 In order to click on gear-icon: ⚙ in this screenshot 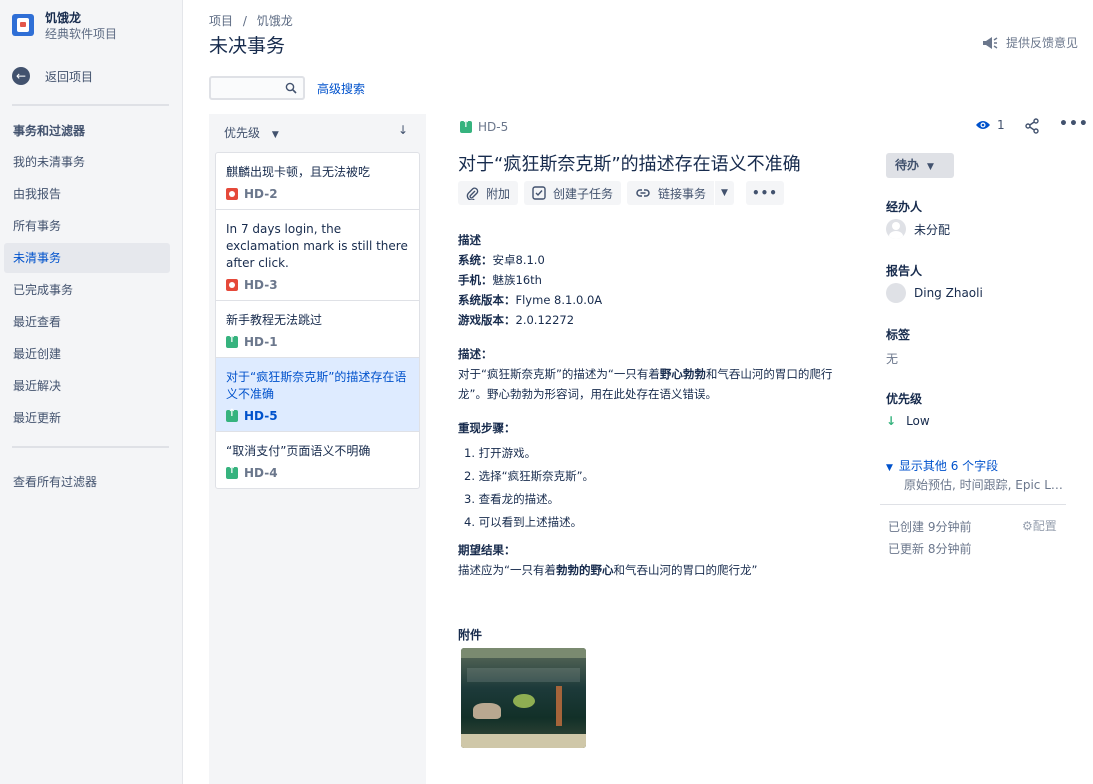, I will do `click(1027, 526)`.